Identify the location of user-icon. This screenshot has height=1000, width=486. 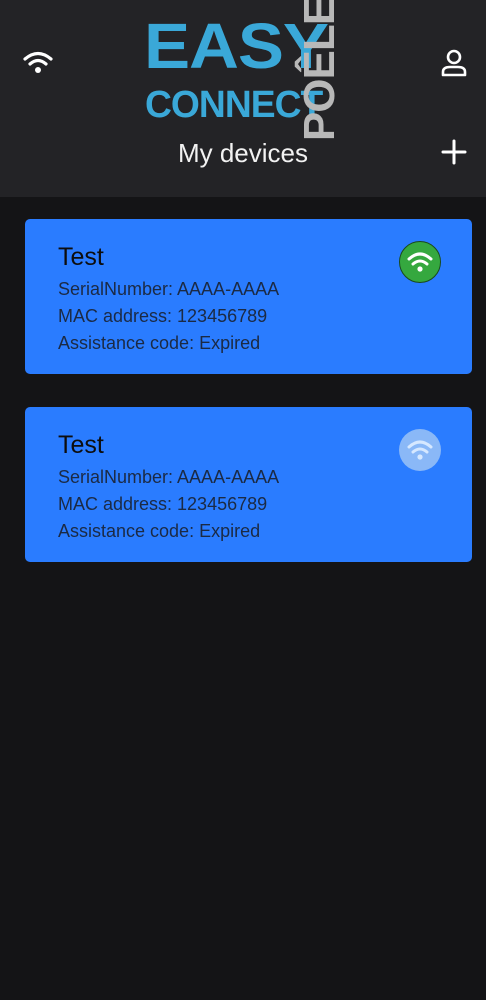
(454, 63).